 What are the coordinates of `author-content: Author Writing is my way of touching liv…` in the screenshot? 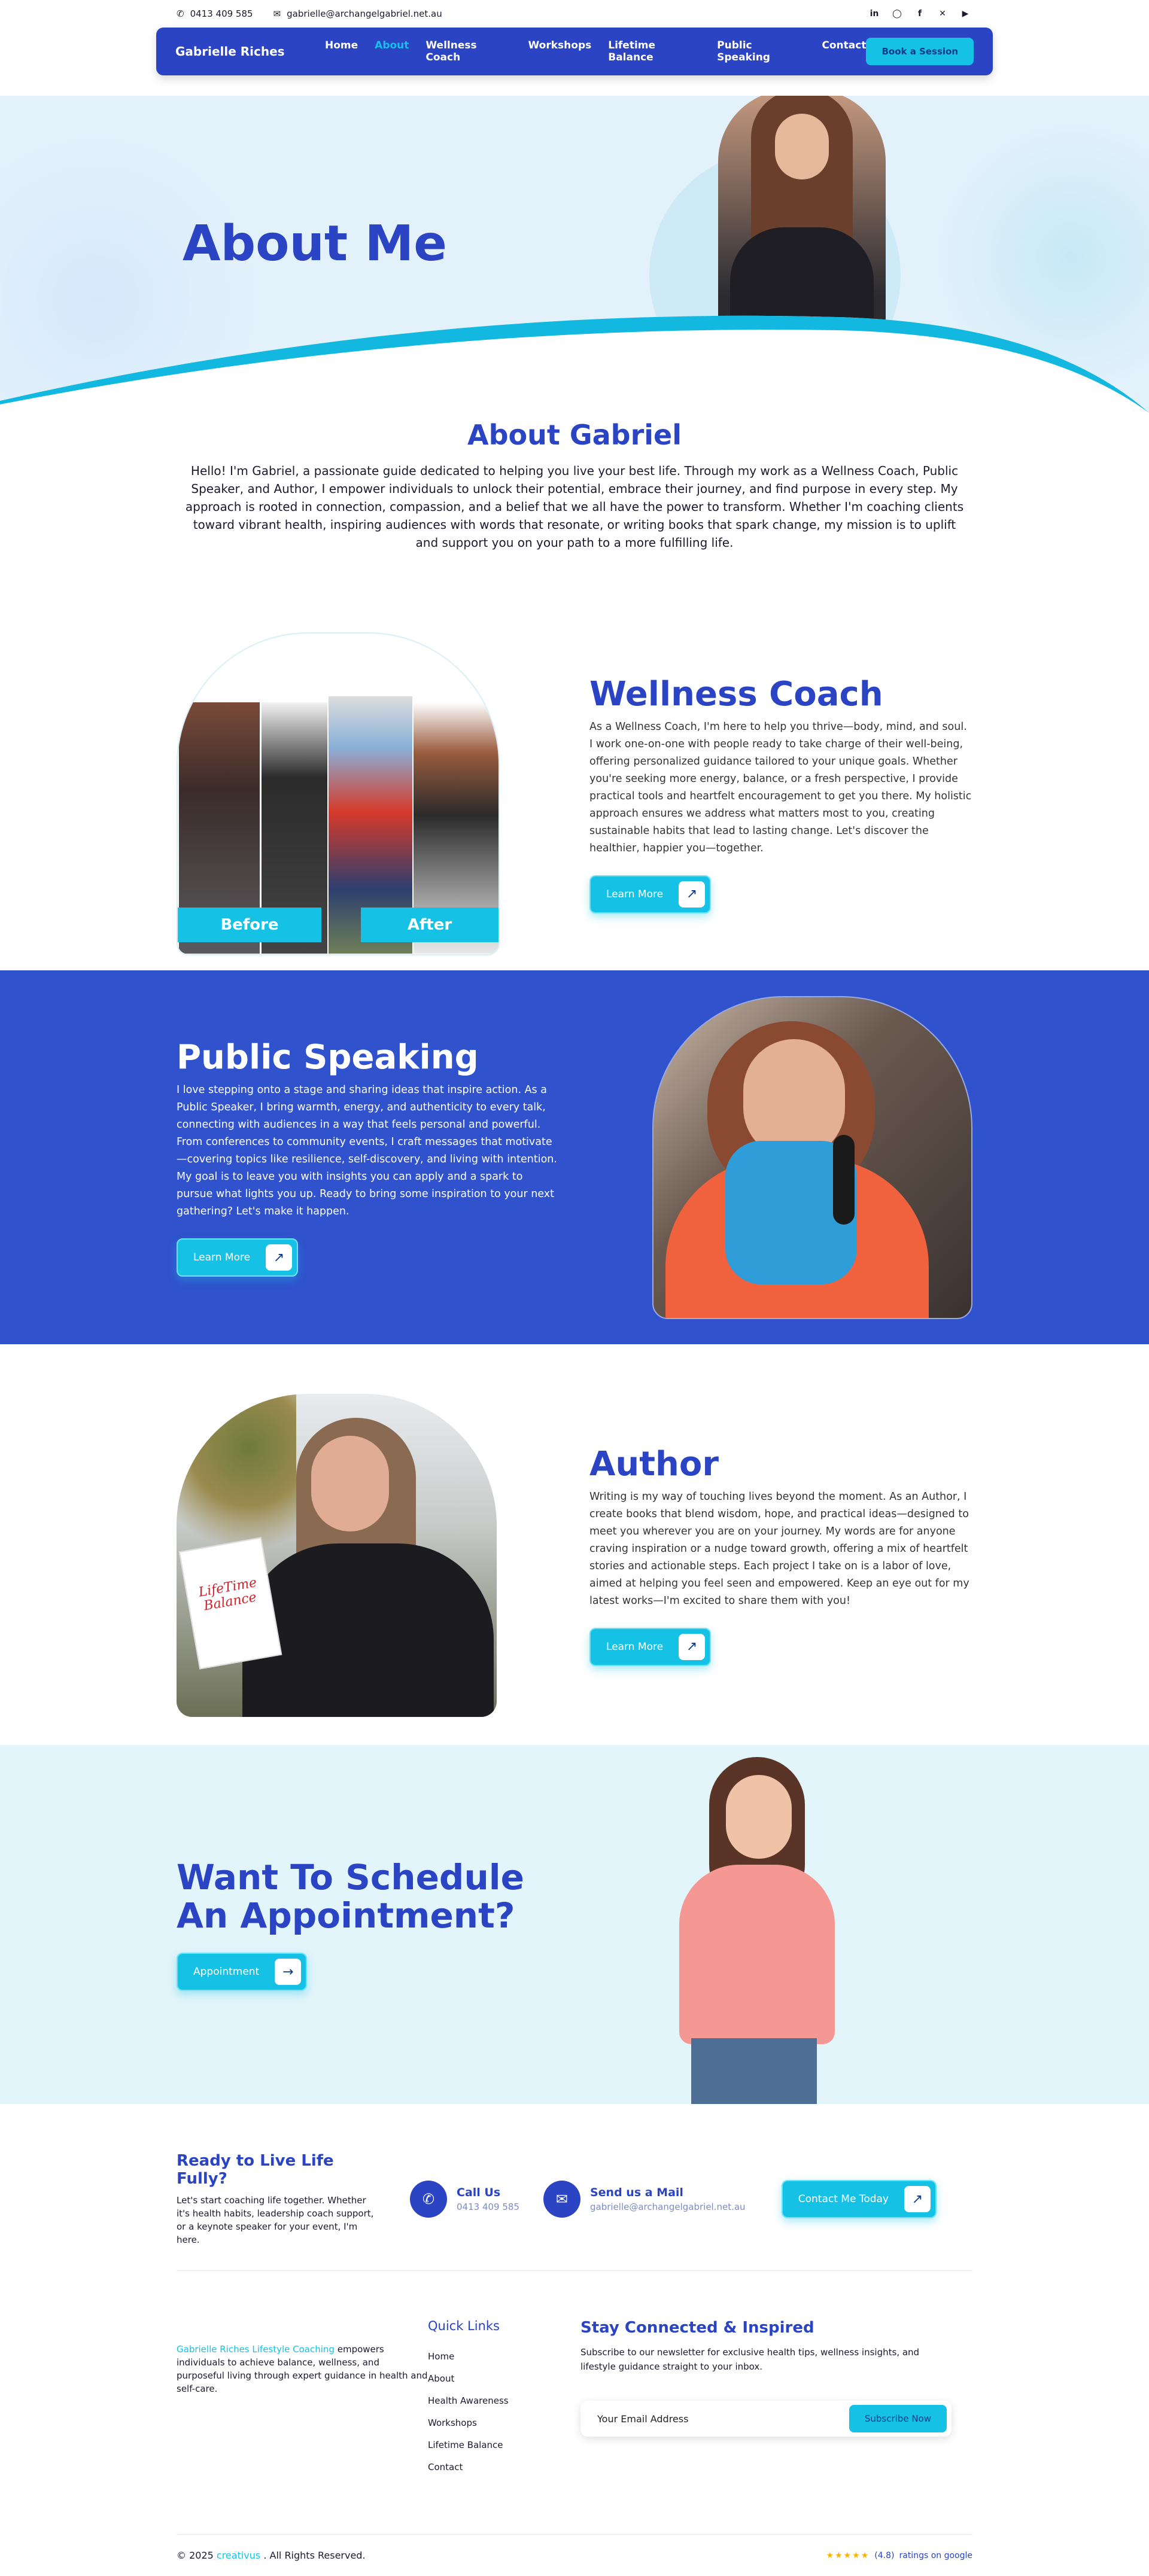 It's located at (780, 1555).